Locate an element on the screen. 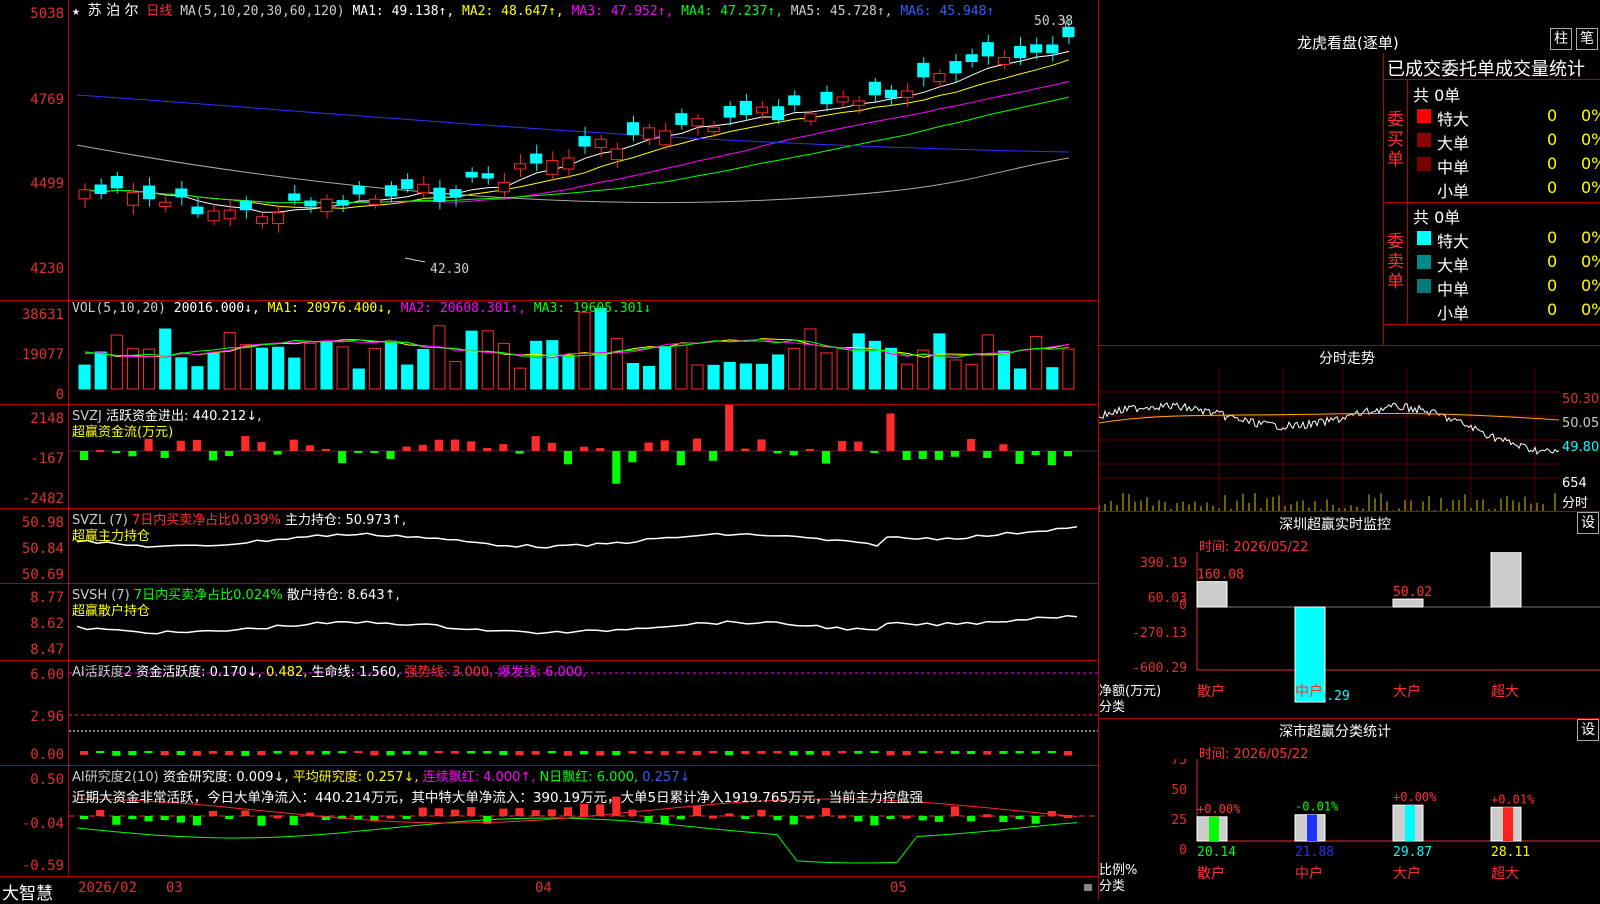 The image size is (1600, 904). category-label: 散户 is located at coordinates (1211, 873).